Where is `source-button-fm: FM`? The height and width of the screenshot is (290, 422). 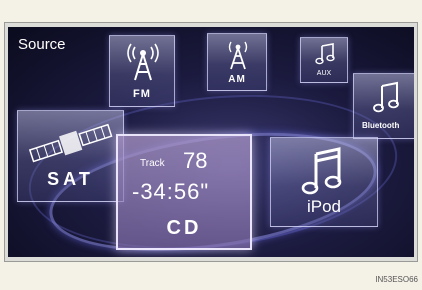
source-button-fm: FM is located at coordinates (142, 71).